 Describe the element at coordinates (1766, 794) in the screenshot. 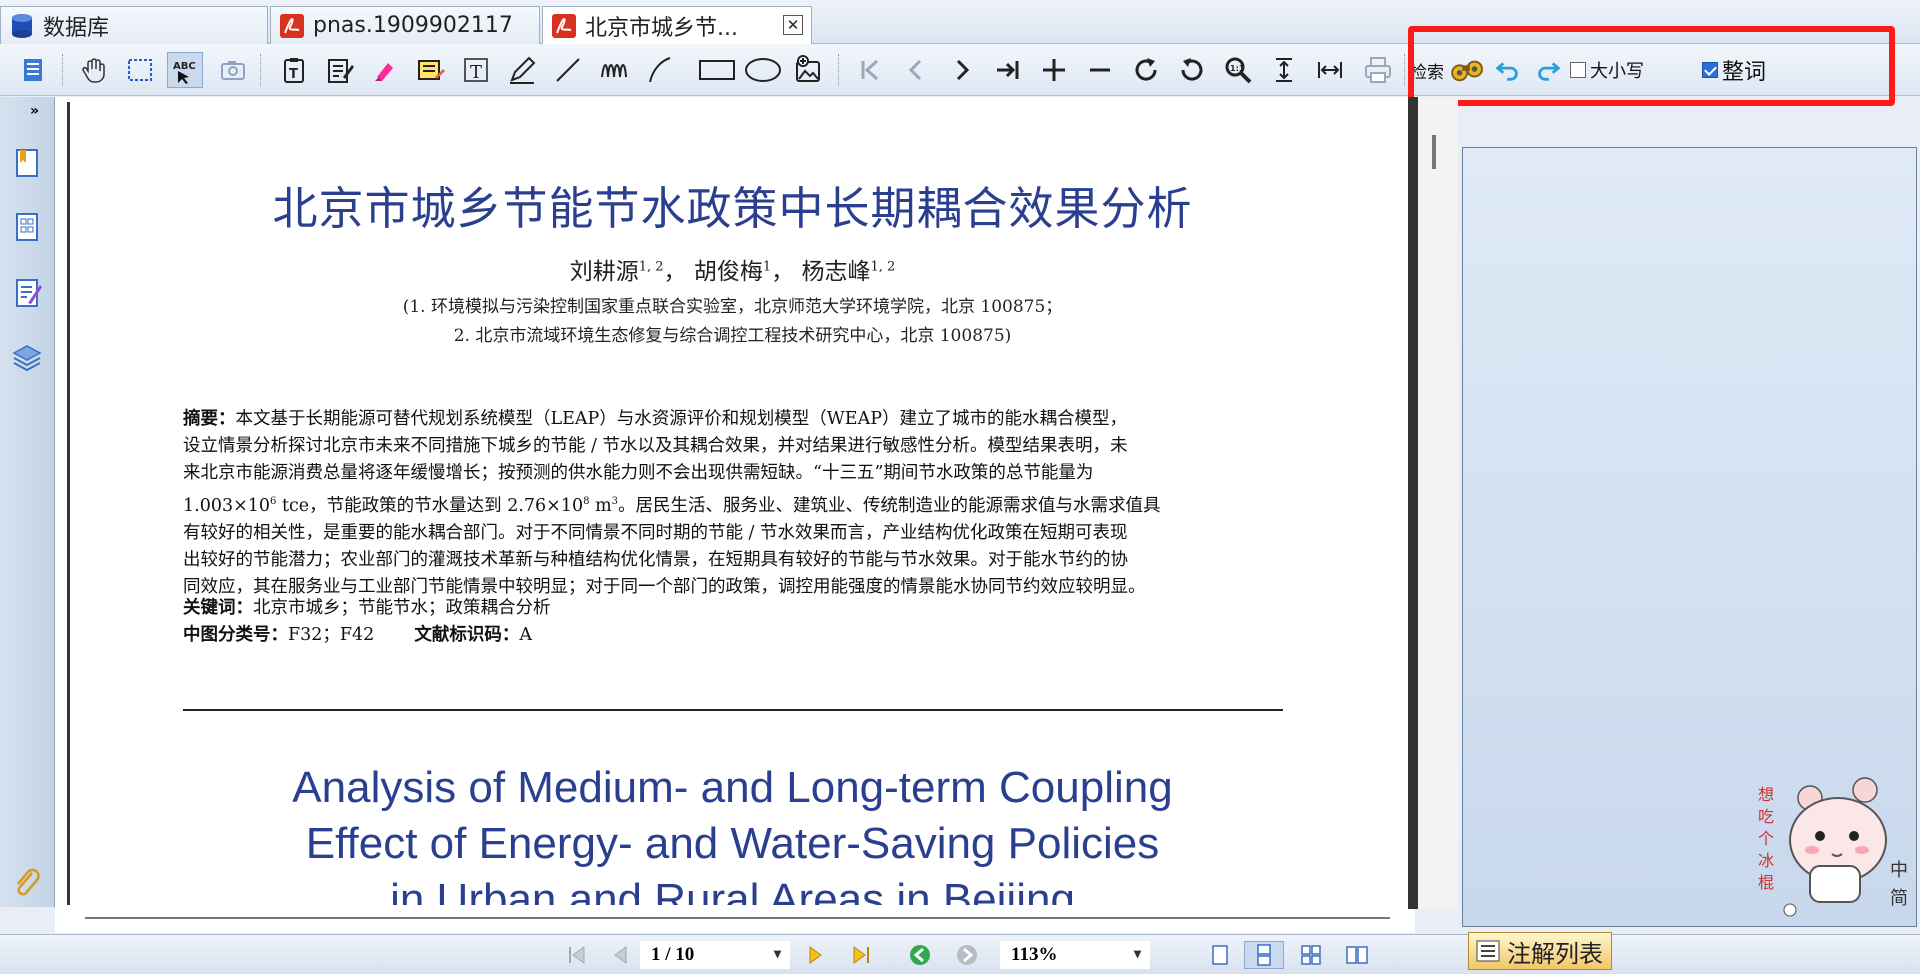

I see `svg-text: 想` at that location.